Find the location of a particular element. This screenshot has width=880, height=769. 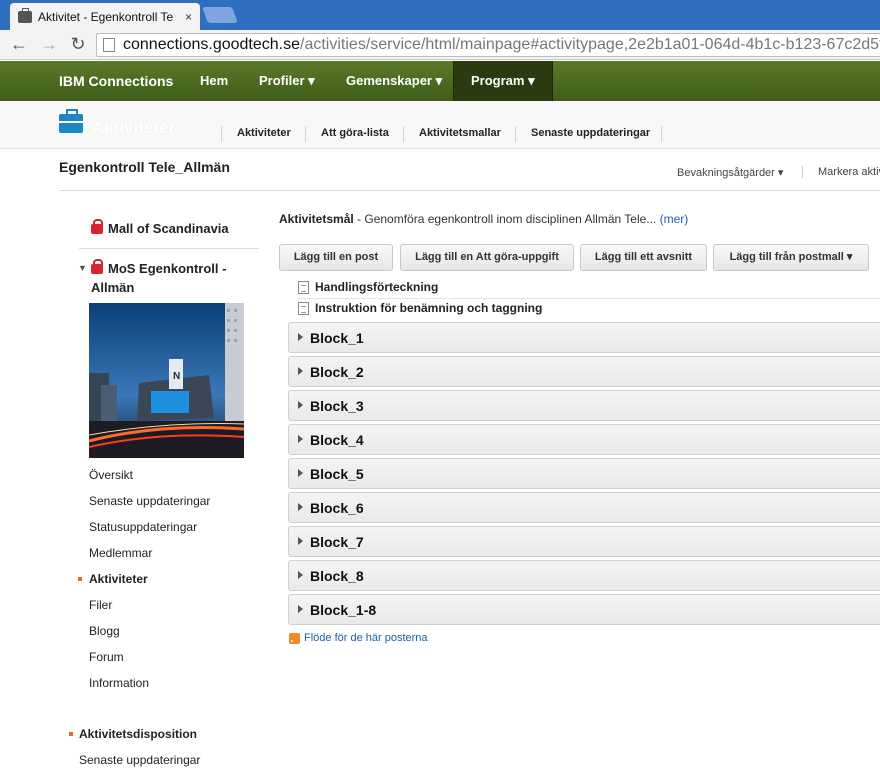

document-title: Instruktion för benämning och taggning is located at coordinates (429, 308).